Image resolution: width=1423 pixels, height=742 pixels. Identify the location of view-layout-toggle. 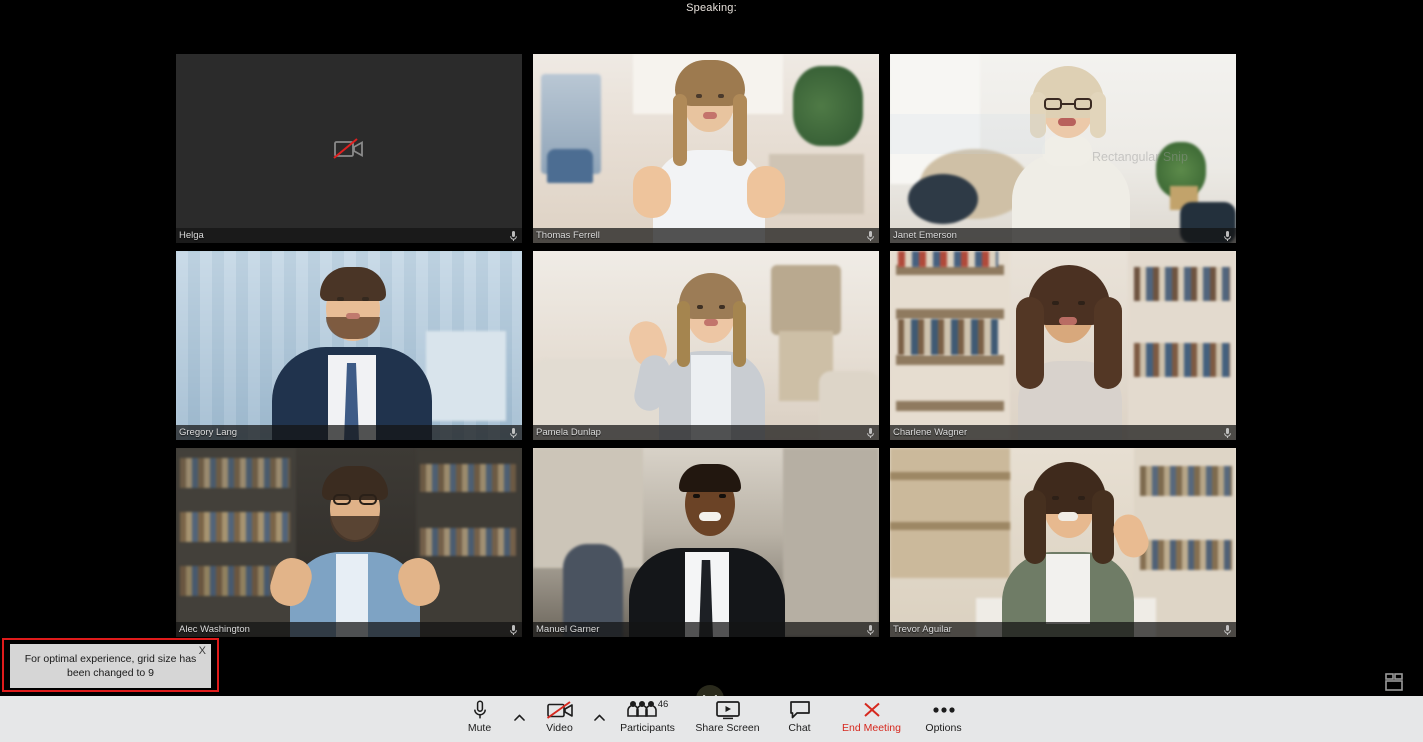
(1394, 682).